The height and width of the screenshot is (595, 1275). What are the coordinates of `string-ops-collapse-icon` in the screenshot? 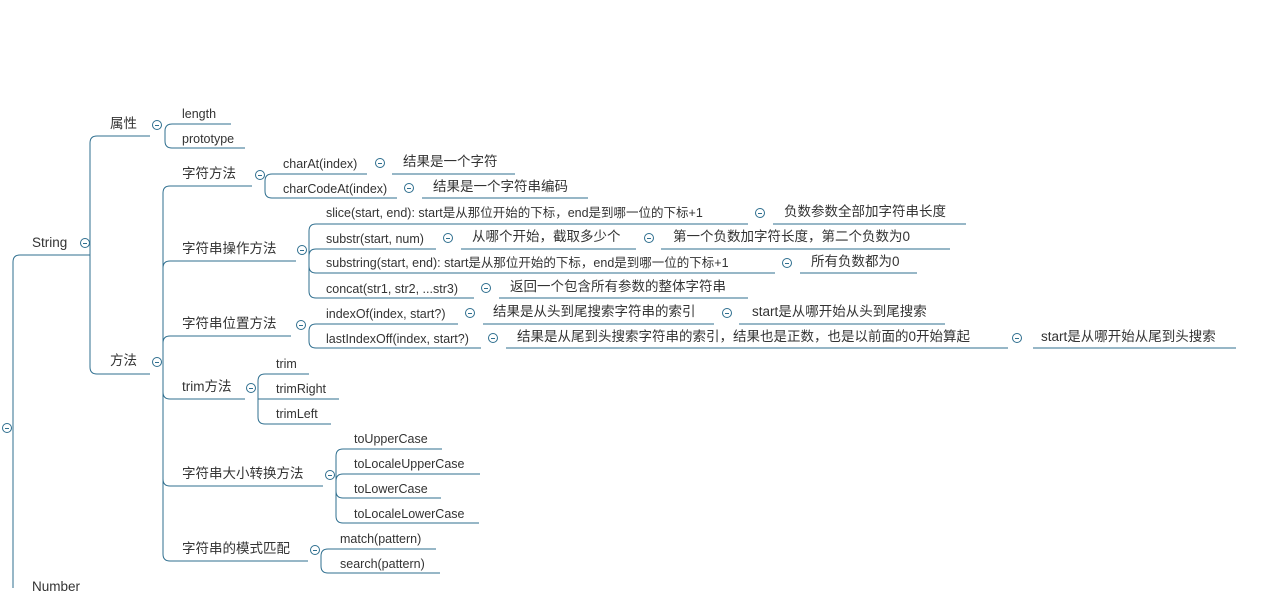 It's located at (302, 250).